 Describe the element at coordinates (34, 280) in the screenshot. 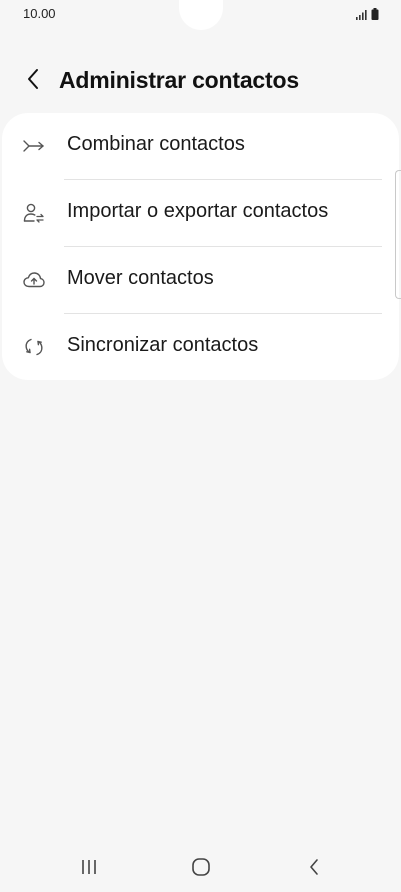

I see `cloud-upload-icon` at that location.